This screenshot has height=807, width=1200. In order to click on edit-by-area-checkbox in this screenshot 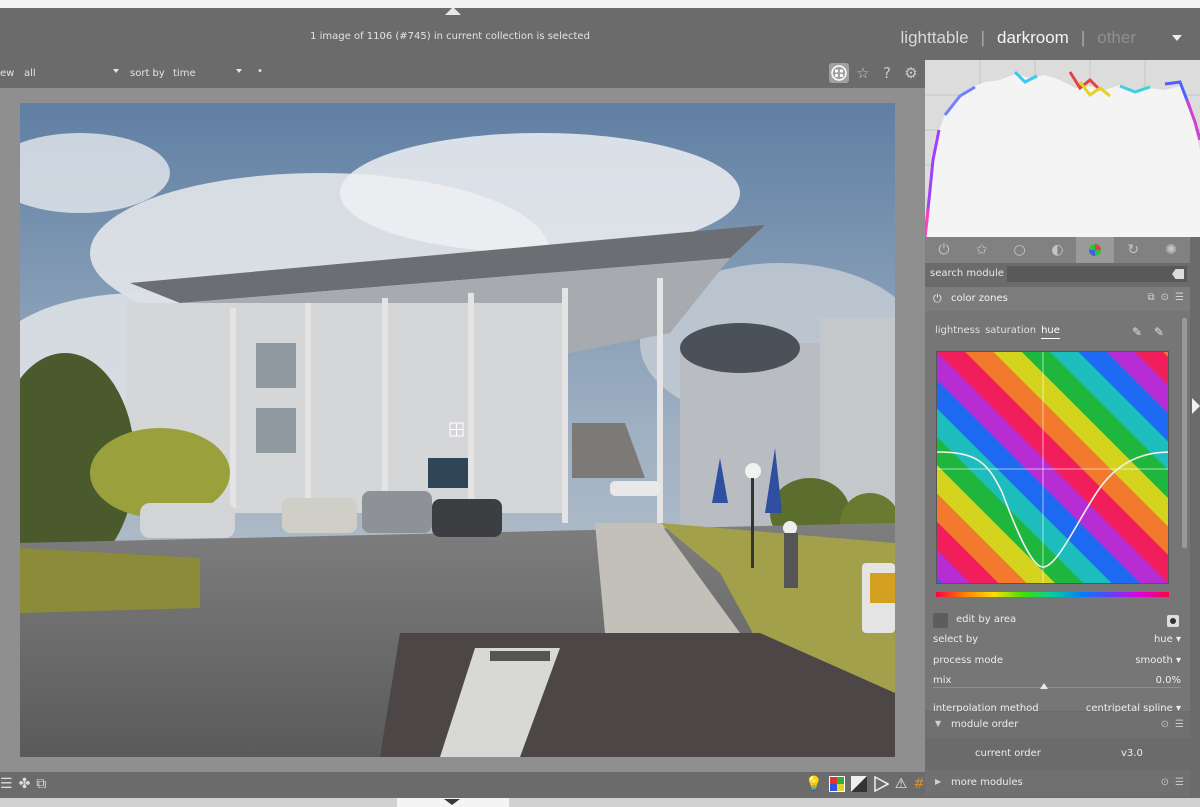, I will do `click(940, 620)`.